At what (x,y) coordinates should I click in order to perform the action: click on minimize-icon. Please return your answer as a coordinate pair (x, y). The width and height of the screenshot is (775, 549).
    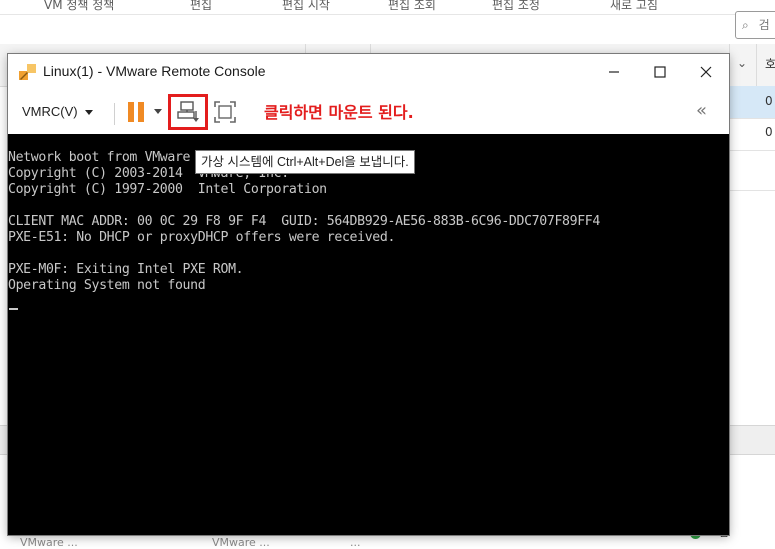
    Looking at the image, I should click on (614, 72).